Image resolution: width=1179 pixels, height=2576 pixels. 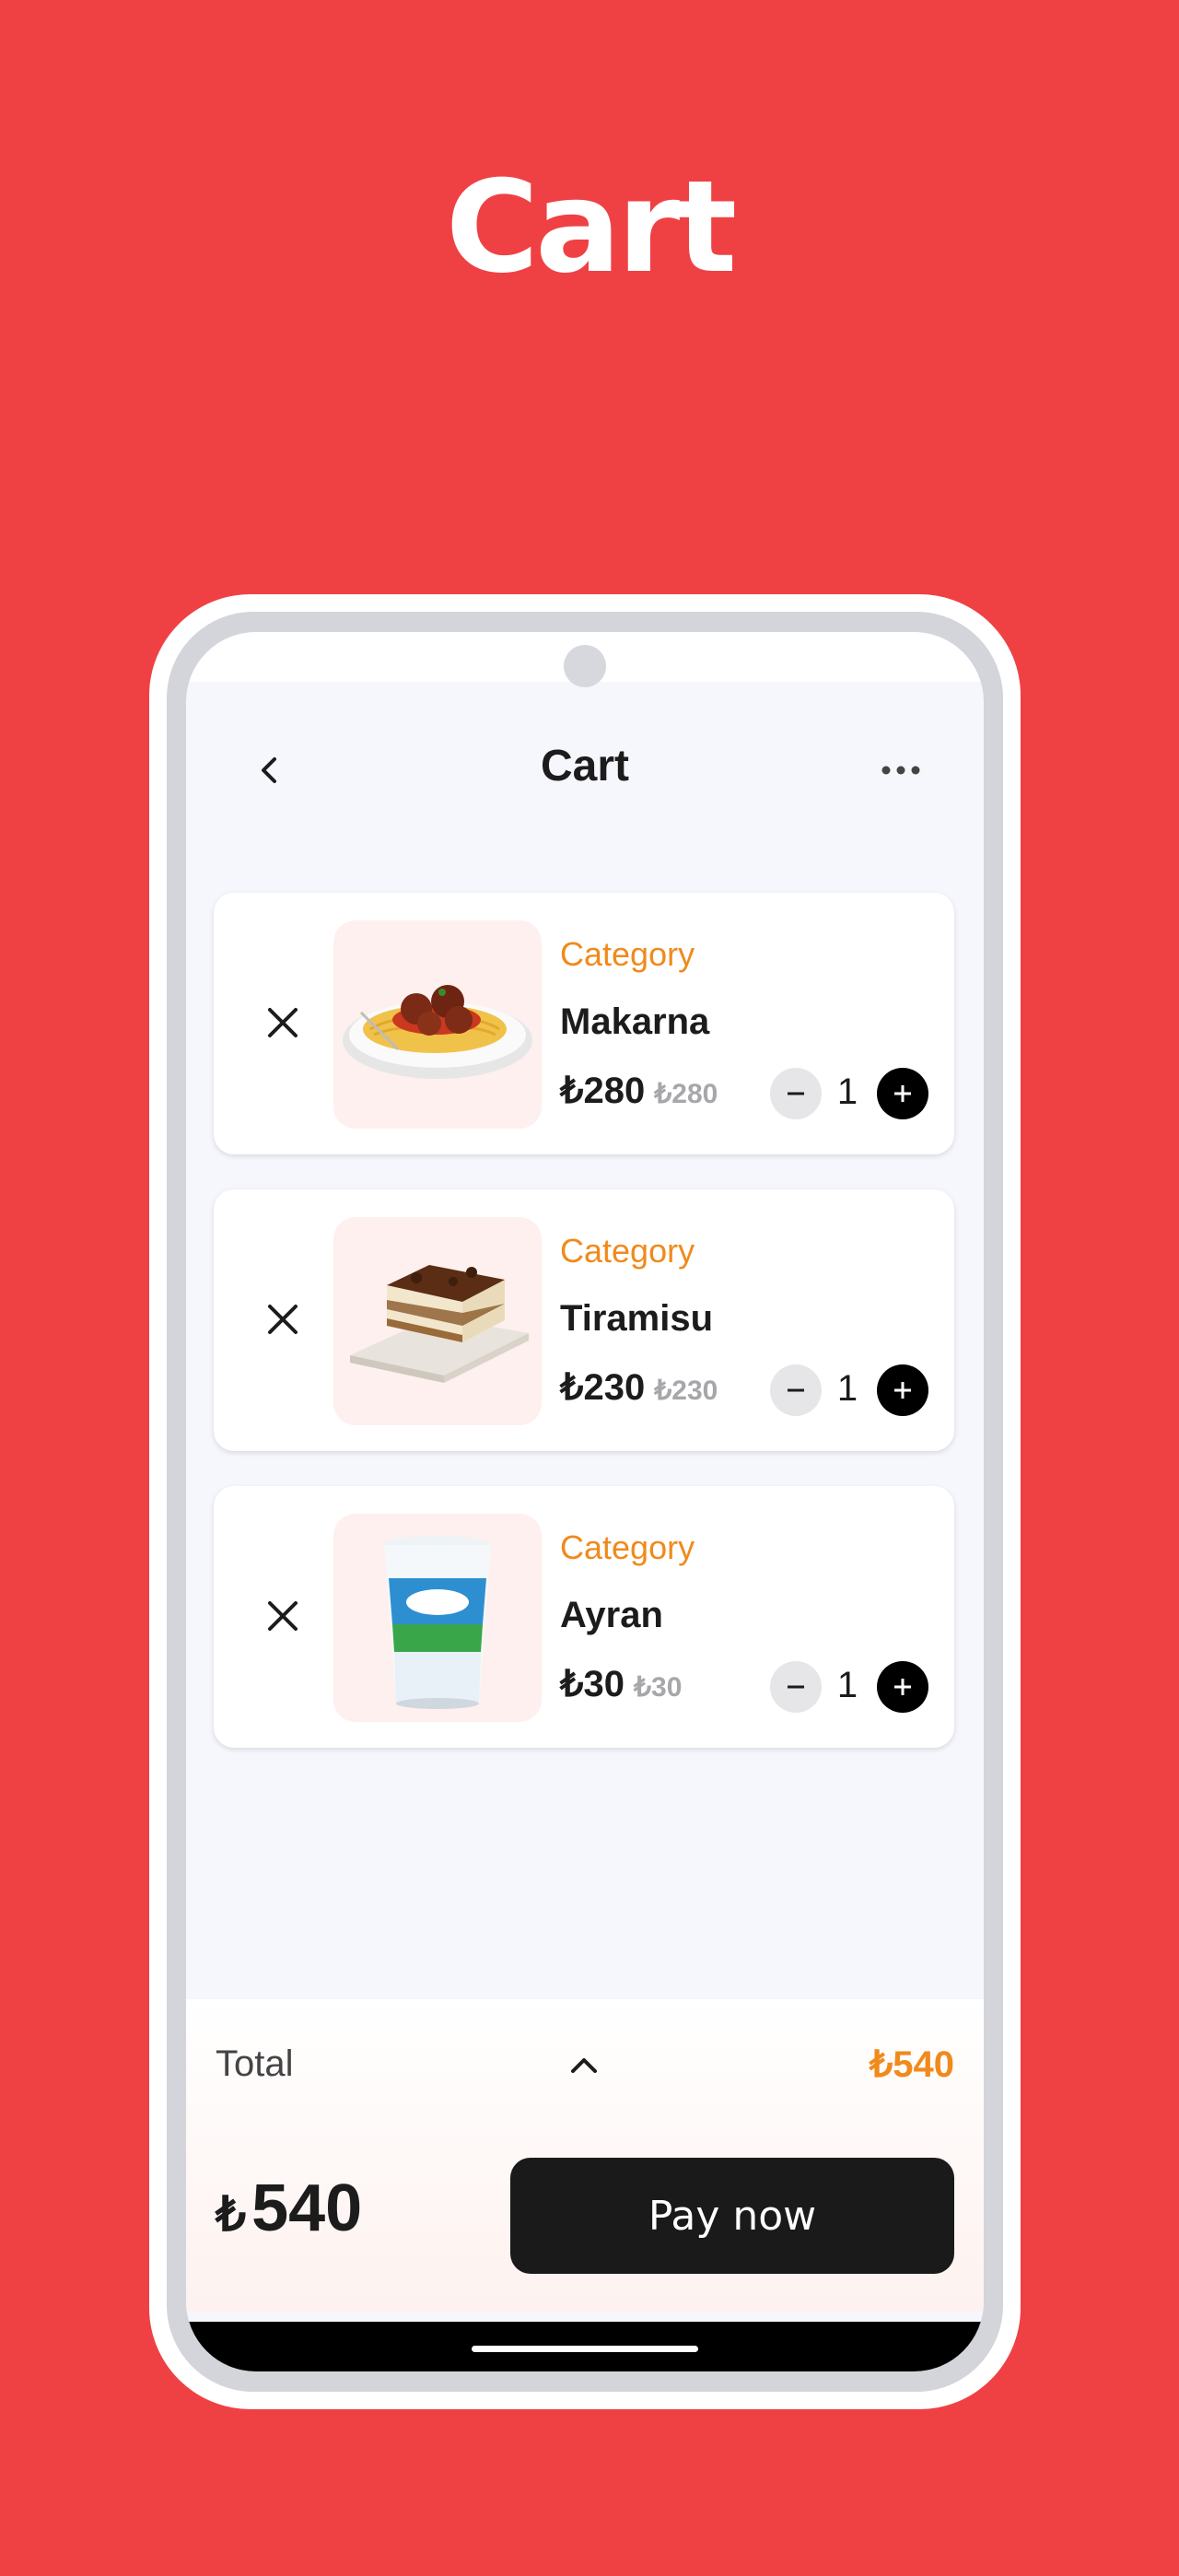 I want to click on system-nav-bar, so click(x=585, y=2346).